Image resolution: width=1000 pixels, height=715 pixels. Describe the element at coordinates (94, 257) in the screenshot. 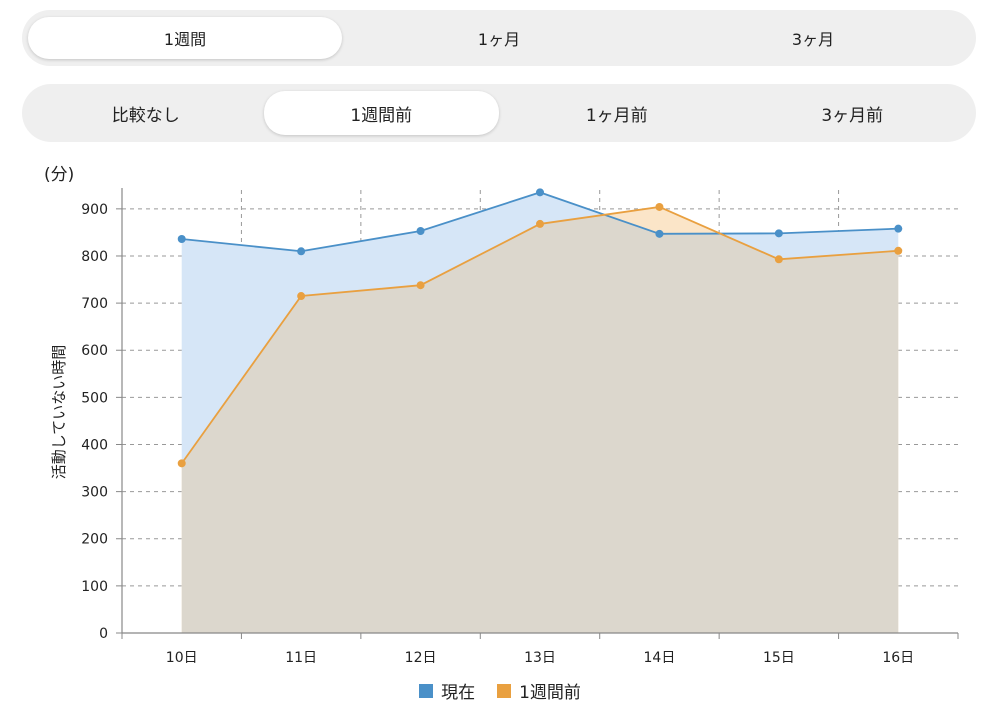

I see `y-tick-label: 800` at that location.